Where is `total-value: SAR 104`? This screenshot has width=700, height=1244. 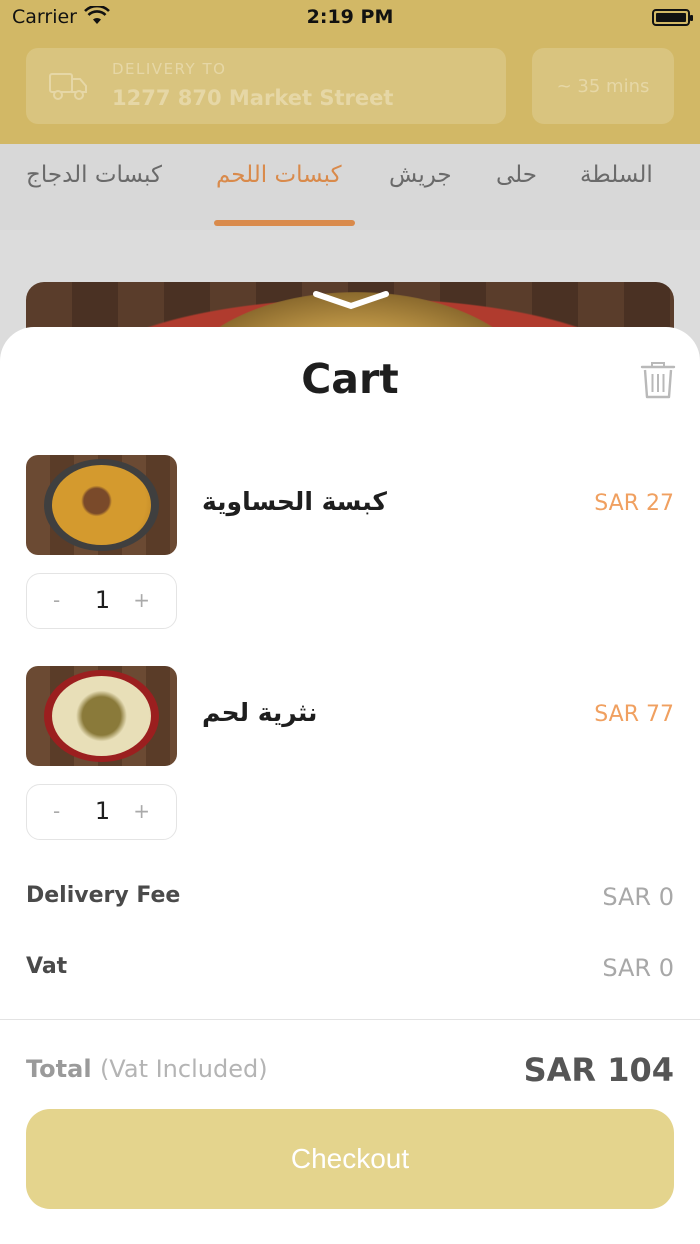 total-value: SAR 104 is located at coordinates (598, 1070).